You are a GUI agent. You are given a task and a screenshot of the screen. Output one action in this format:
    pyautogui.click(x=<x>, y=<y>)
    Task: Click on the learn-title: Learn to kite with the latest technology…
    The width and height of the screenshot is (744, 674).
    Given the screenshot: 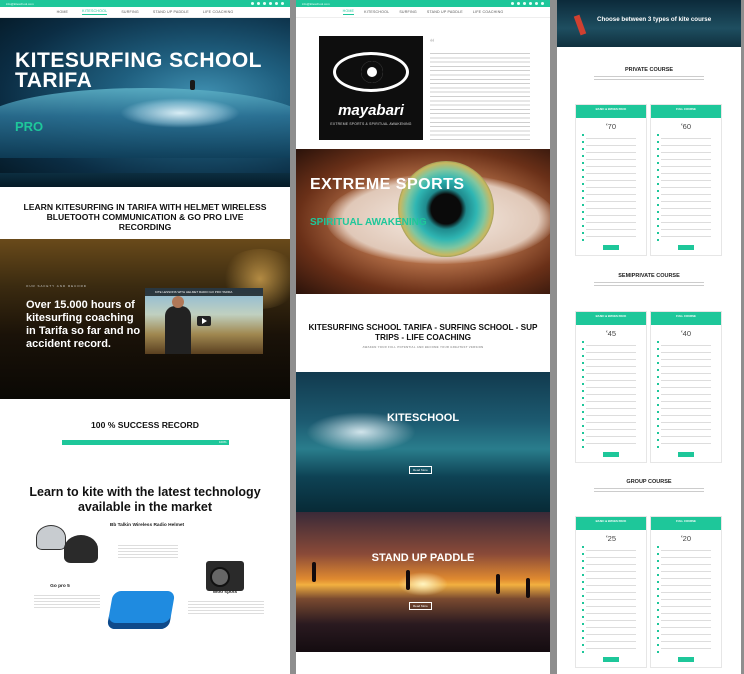 What is the action you would take?
    pyautogui.click(x=145, y=499)
    